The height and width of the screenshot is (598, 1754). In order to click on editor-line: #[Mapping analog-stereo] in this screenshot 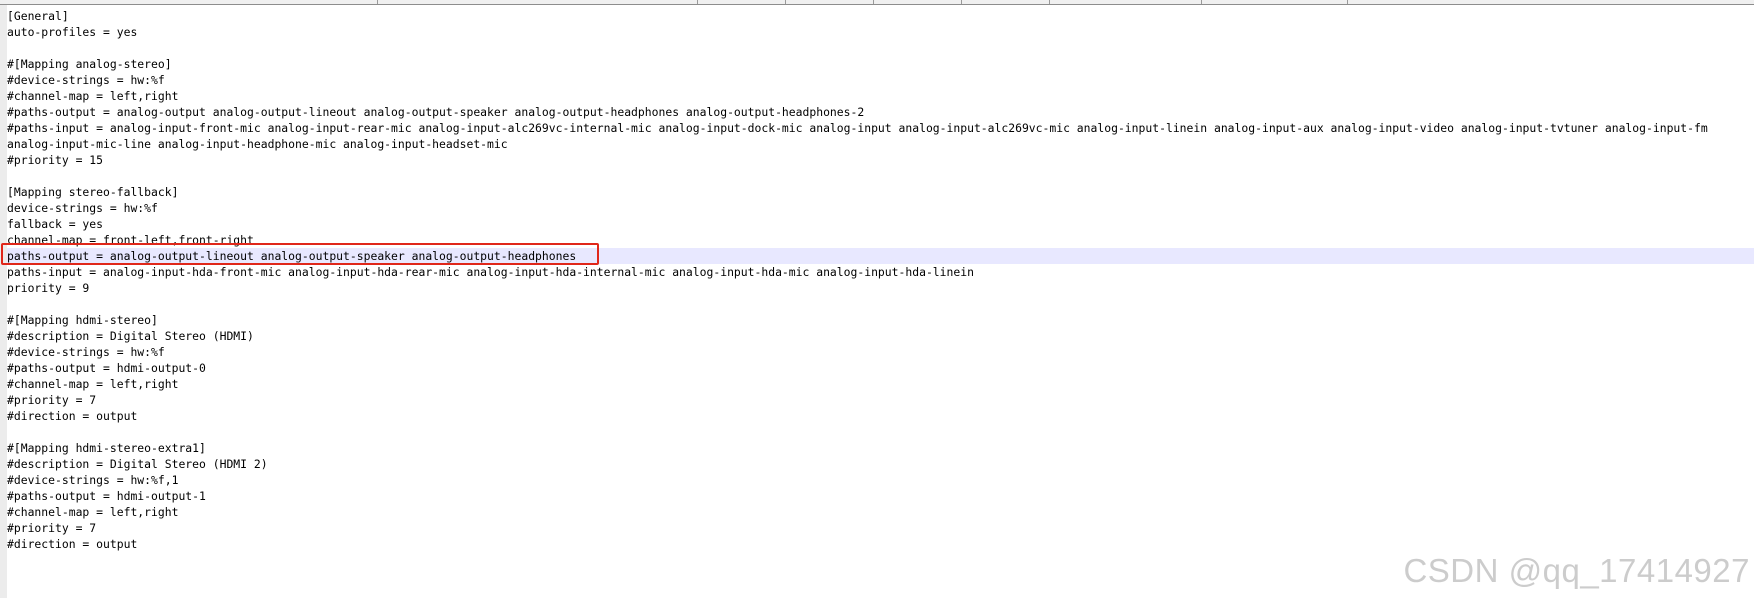, I will do `click(880, 64)`.